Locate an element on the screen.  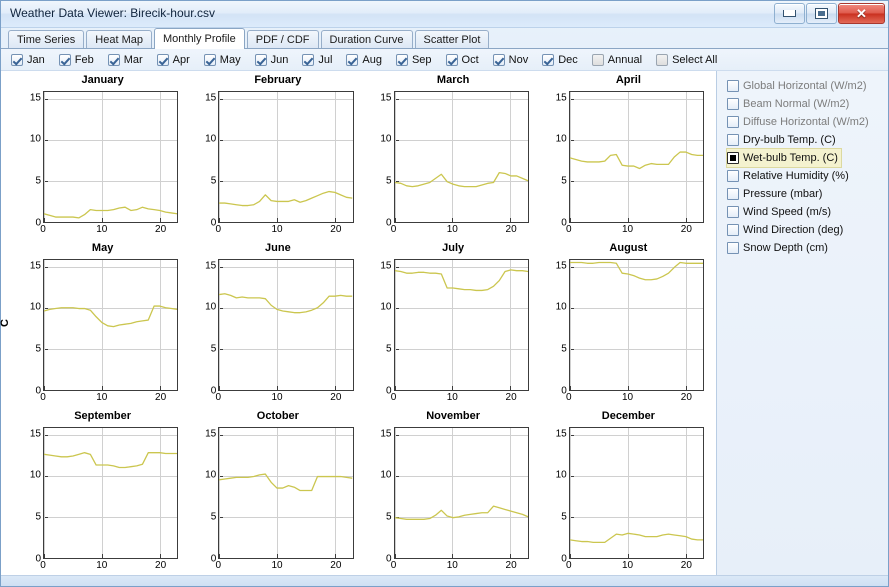
chart-panel-august: August 0 5 10 15 0 10 20 is located at coordinates (628, 323).